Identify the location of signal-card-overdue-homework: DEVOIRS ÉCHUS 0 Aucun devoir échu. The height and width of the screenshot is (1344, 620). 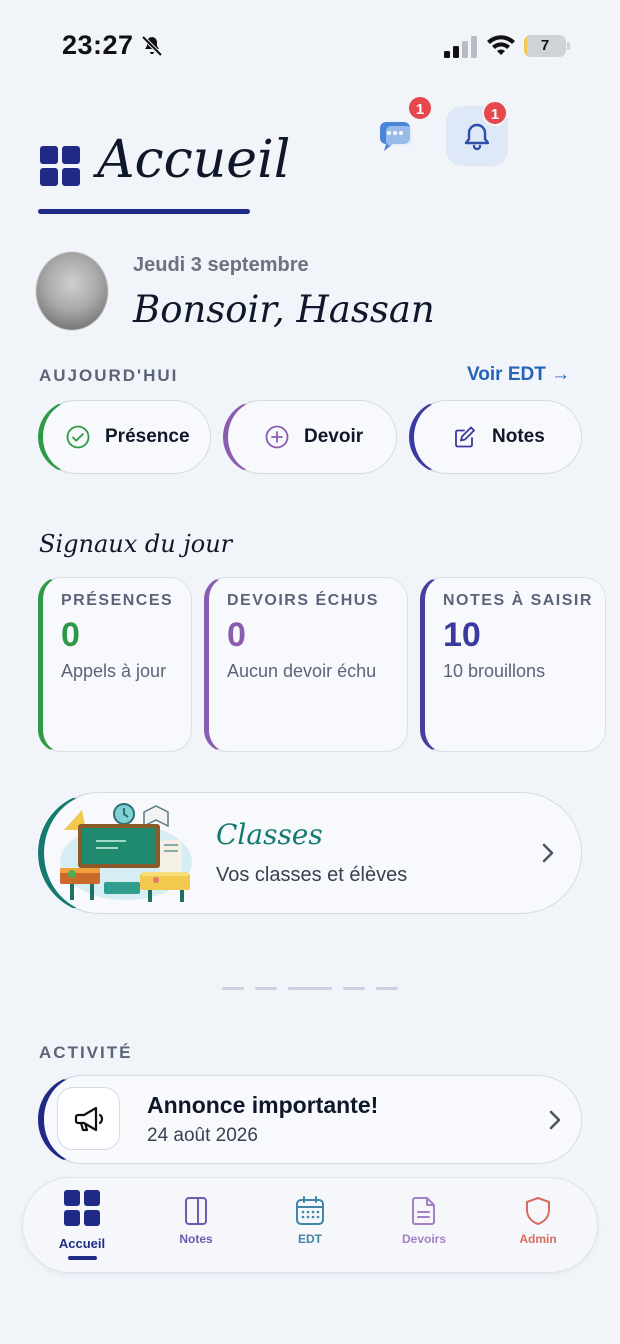
(306, 664).